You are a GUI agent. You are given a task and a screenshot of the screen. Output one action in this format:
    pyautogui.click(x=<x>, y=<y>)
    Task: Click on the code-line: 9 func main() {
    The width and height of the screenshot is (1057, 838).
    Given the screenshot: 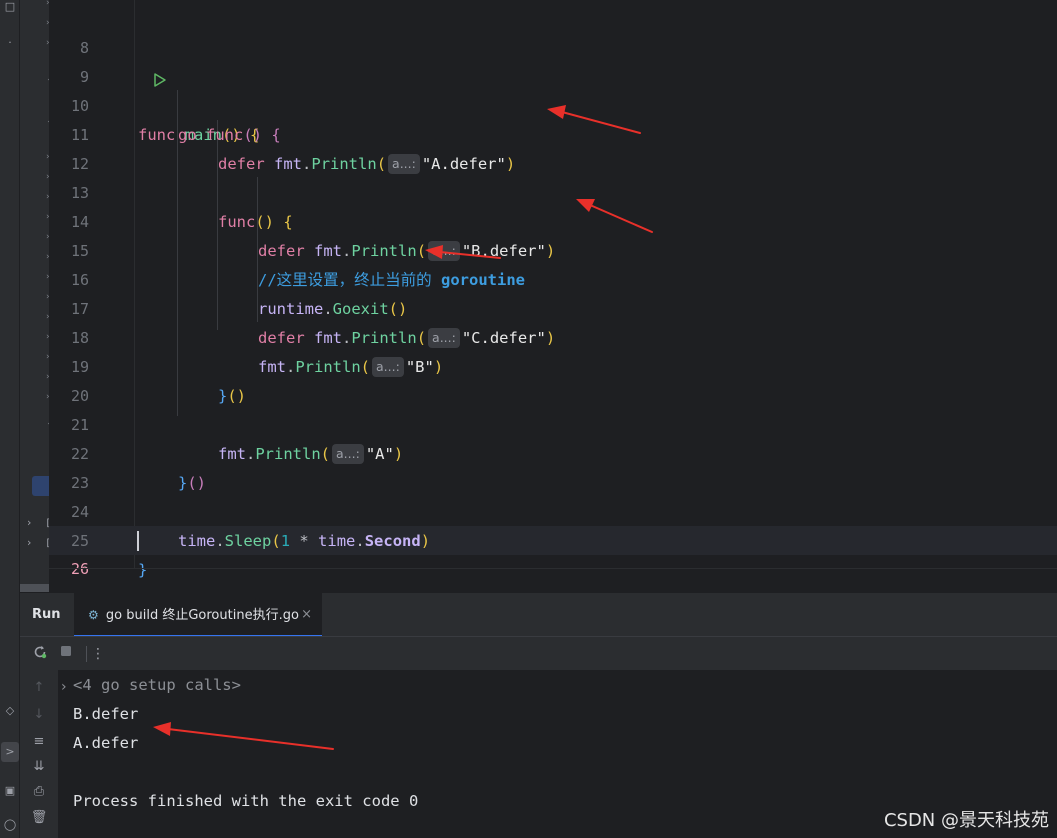 What is the action you would take?
    pyautogui.click(x=553, y=89)
    